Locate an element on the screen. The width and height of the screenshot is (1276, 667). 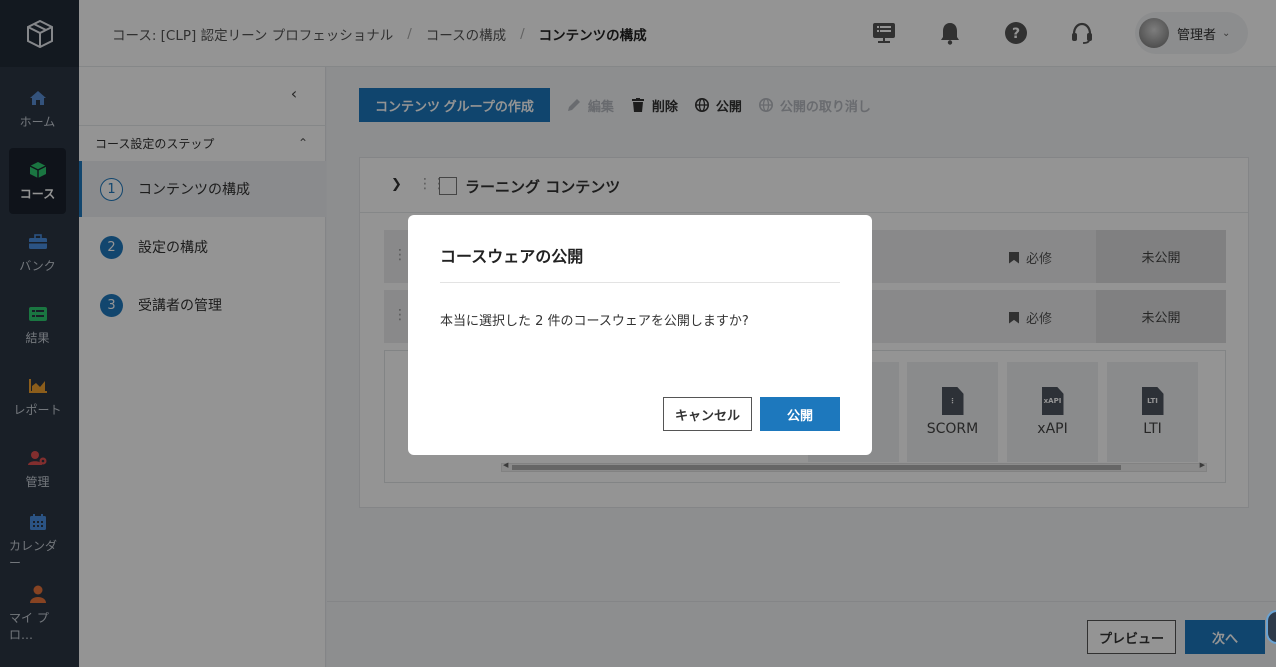
dialog-divider is located at coordinates (640, 282).